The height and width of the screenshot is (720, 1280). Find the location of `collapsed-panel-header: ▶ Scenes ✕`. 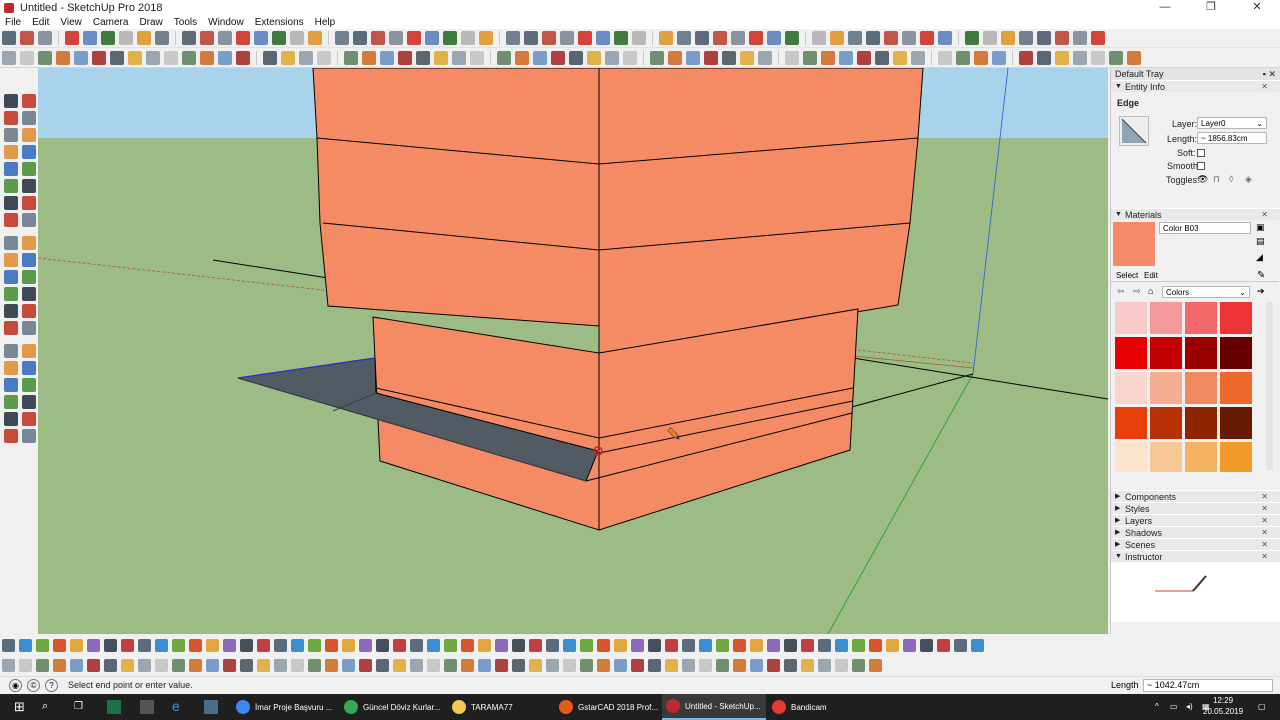

collapsed-panel-header: ▶ Scenes ✕ is located at coordinates (1195, 544).